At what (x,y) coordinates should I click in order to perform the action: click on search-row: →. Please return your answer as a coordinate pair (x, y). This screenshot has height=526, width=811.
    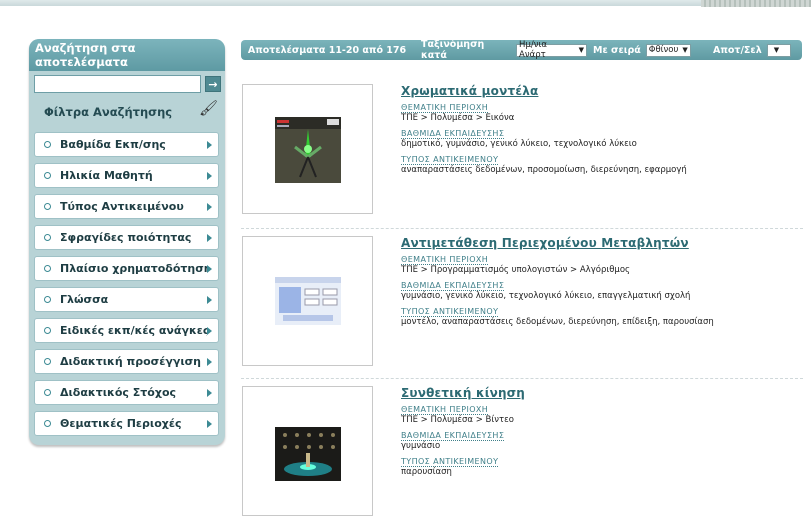
    Looking at the image, I should click on (127, 84).